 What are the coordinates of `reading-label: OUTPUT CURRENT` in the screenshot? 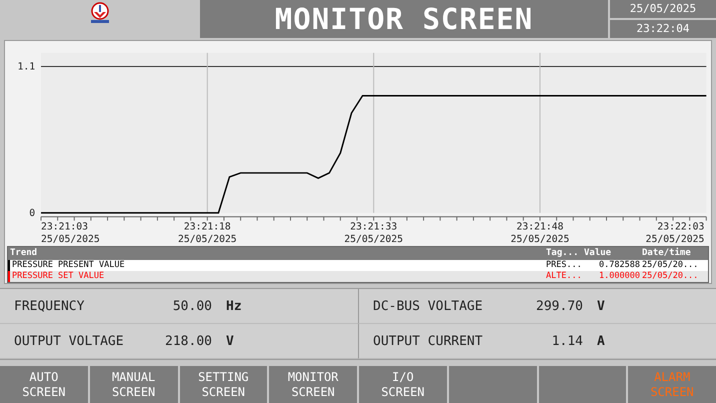 It's located at (428, 341).